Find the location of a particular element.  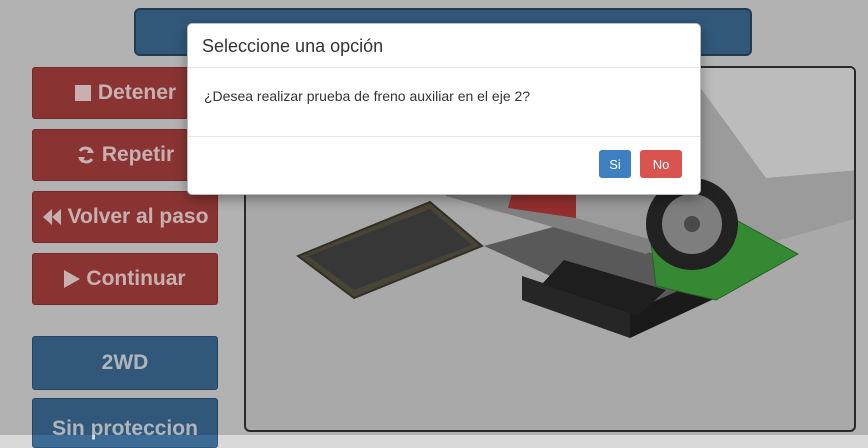

dialog-title: Seleccione una opción is located at coordinates (444, 46).